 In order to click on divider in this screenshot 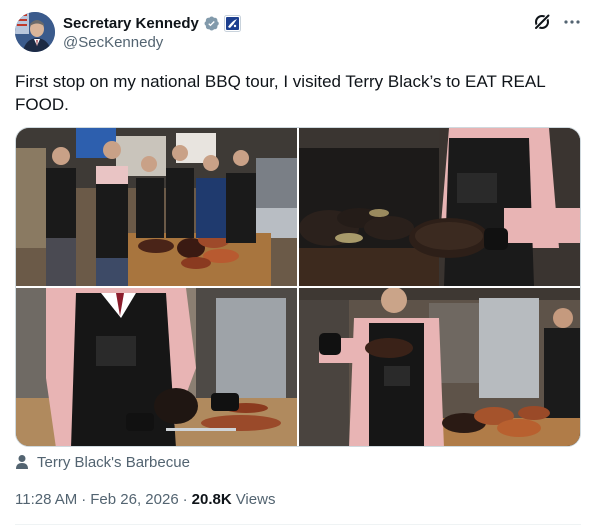, I will do `click(298, 524)`.